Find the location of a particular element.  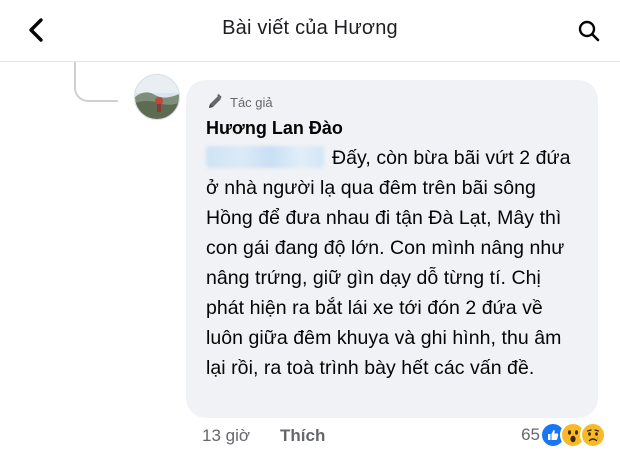

search-button is located at coordinates (589, 31).